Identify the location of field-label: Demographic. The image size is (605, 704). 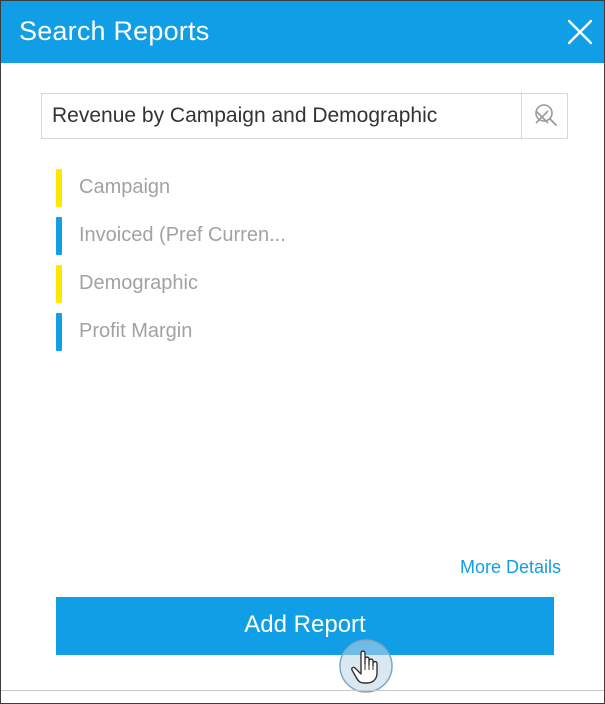
(138, 283).